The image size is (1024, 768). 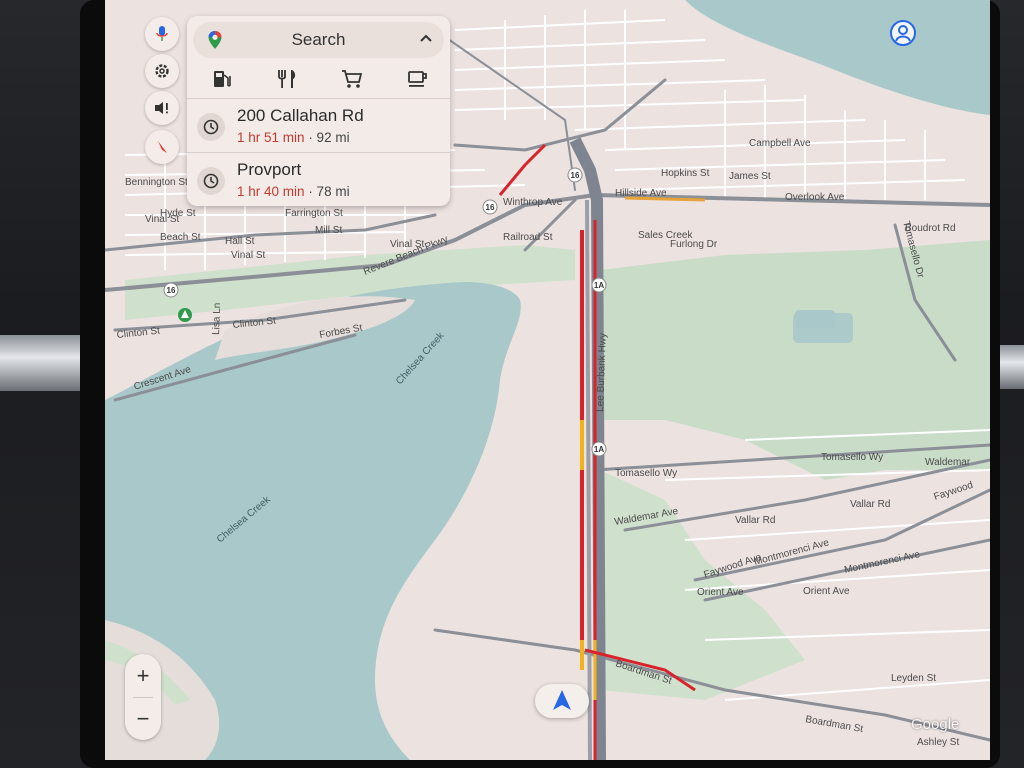 I want to click on svg-text: Railroad St, so click(x=528, y=237).